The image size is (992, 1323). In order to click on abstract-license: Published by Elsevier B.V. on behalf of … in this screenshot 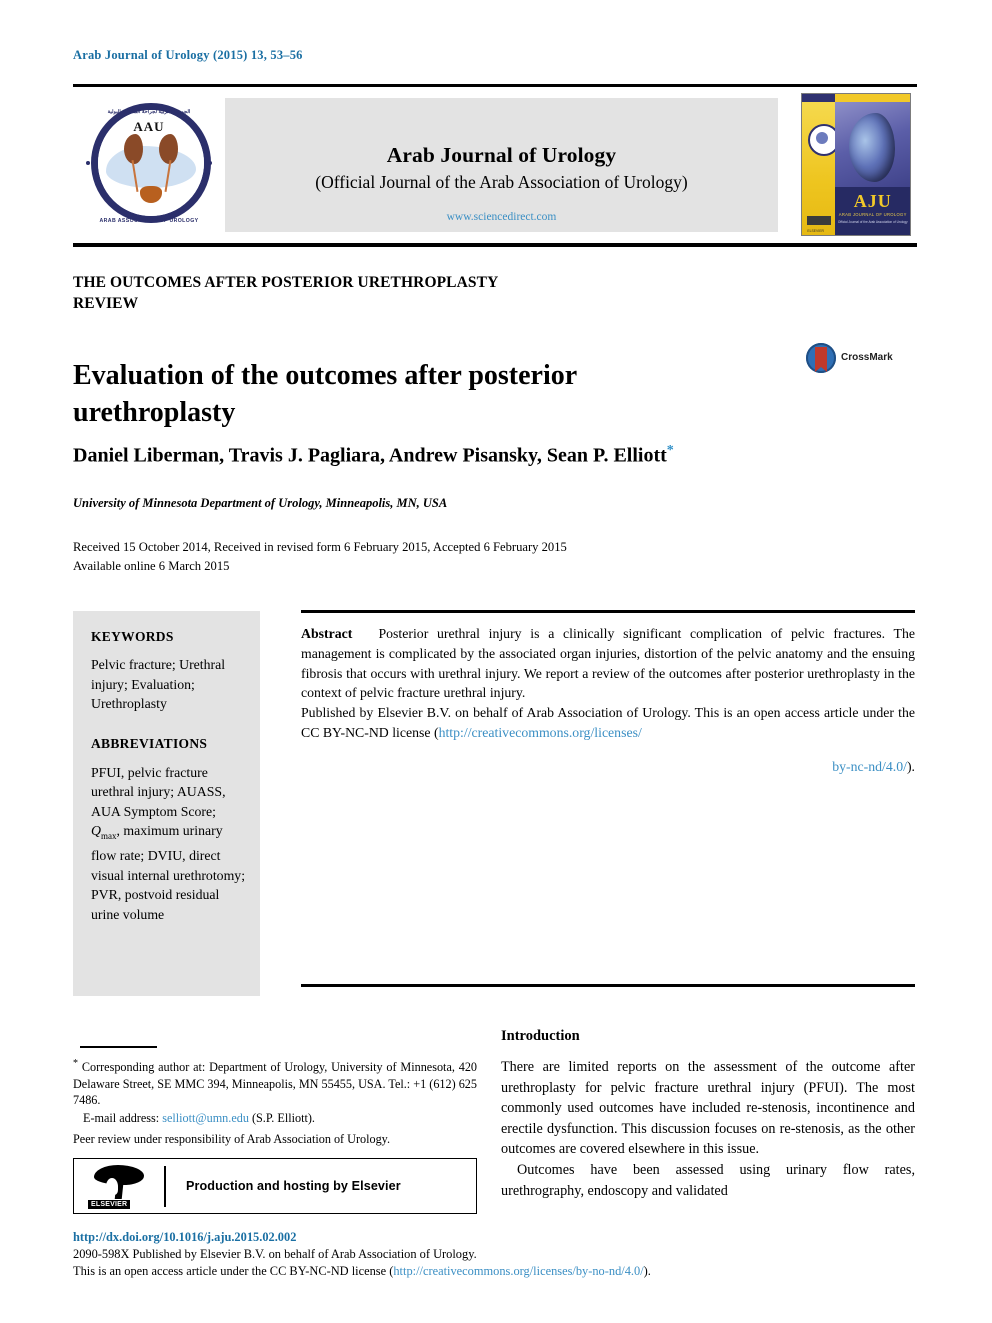, I will do `click(608, 723)`.